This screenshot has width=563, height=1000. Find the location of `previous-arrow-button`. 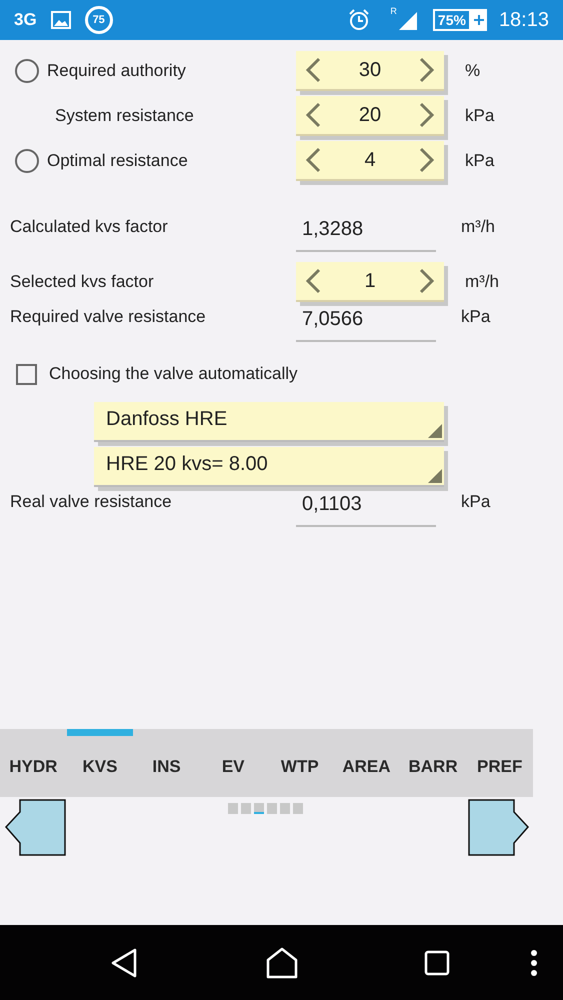

previous-arrow-button is located at coordinates (35, 827).